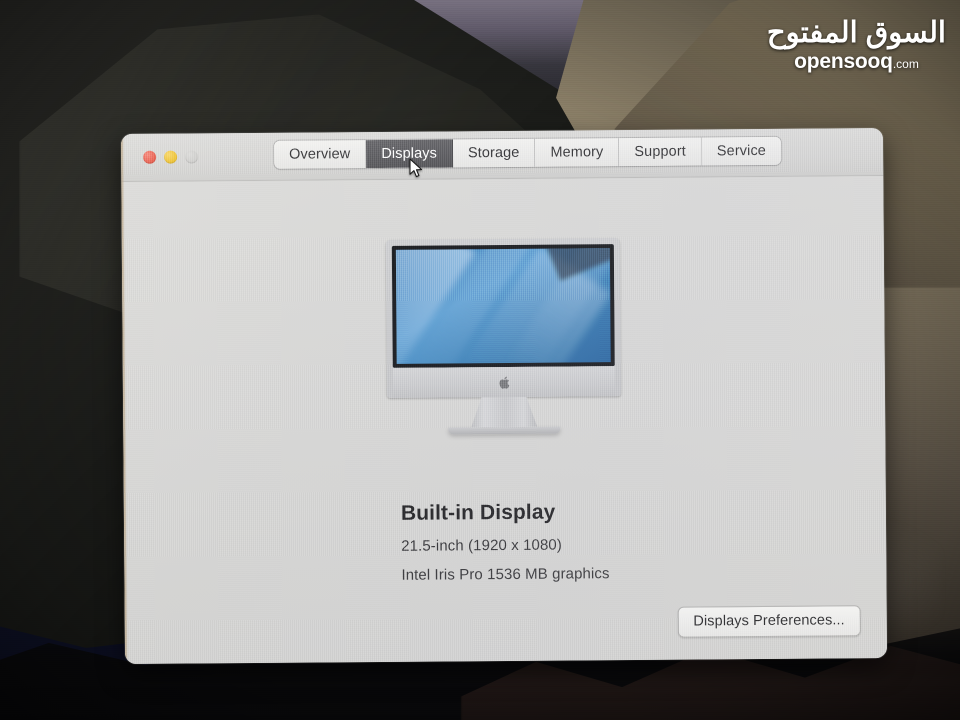 The height and width of the screenshot is (720, 960). I want to click on imac-screen-wallpaper, so click(503, 306).